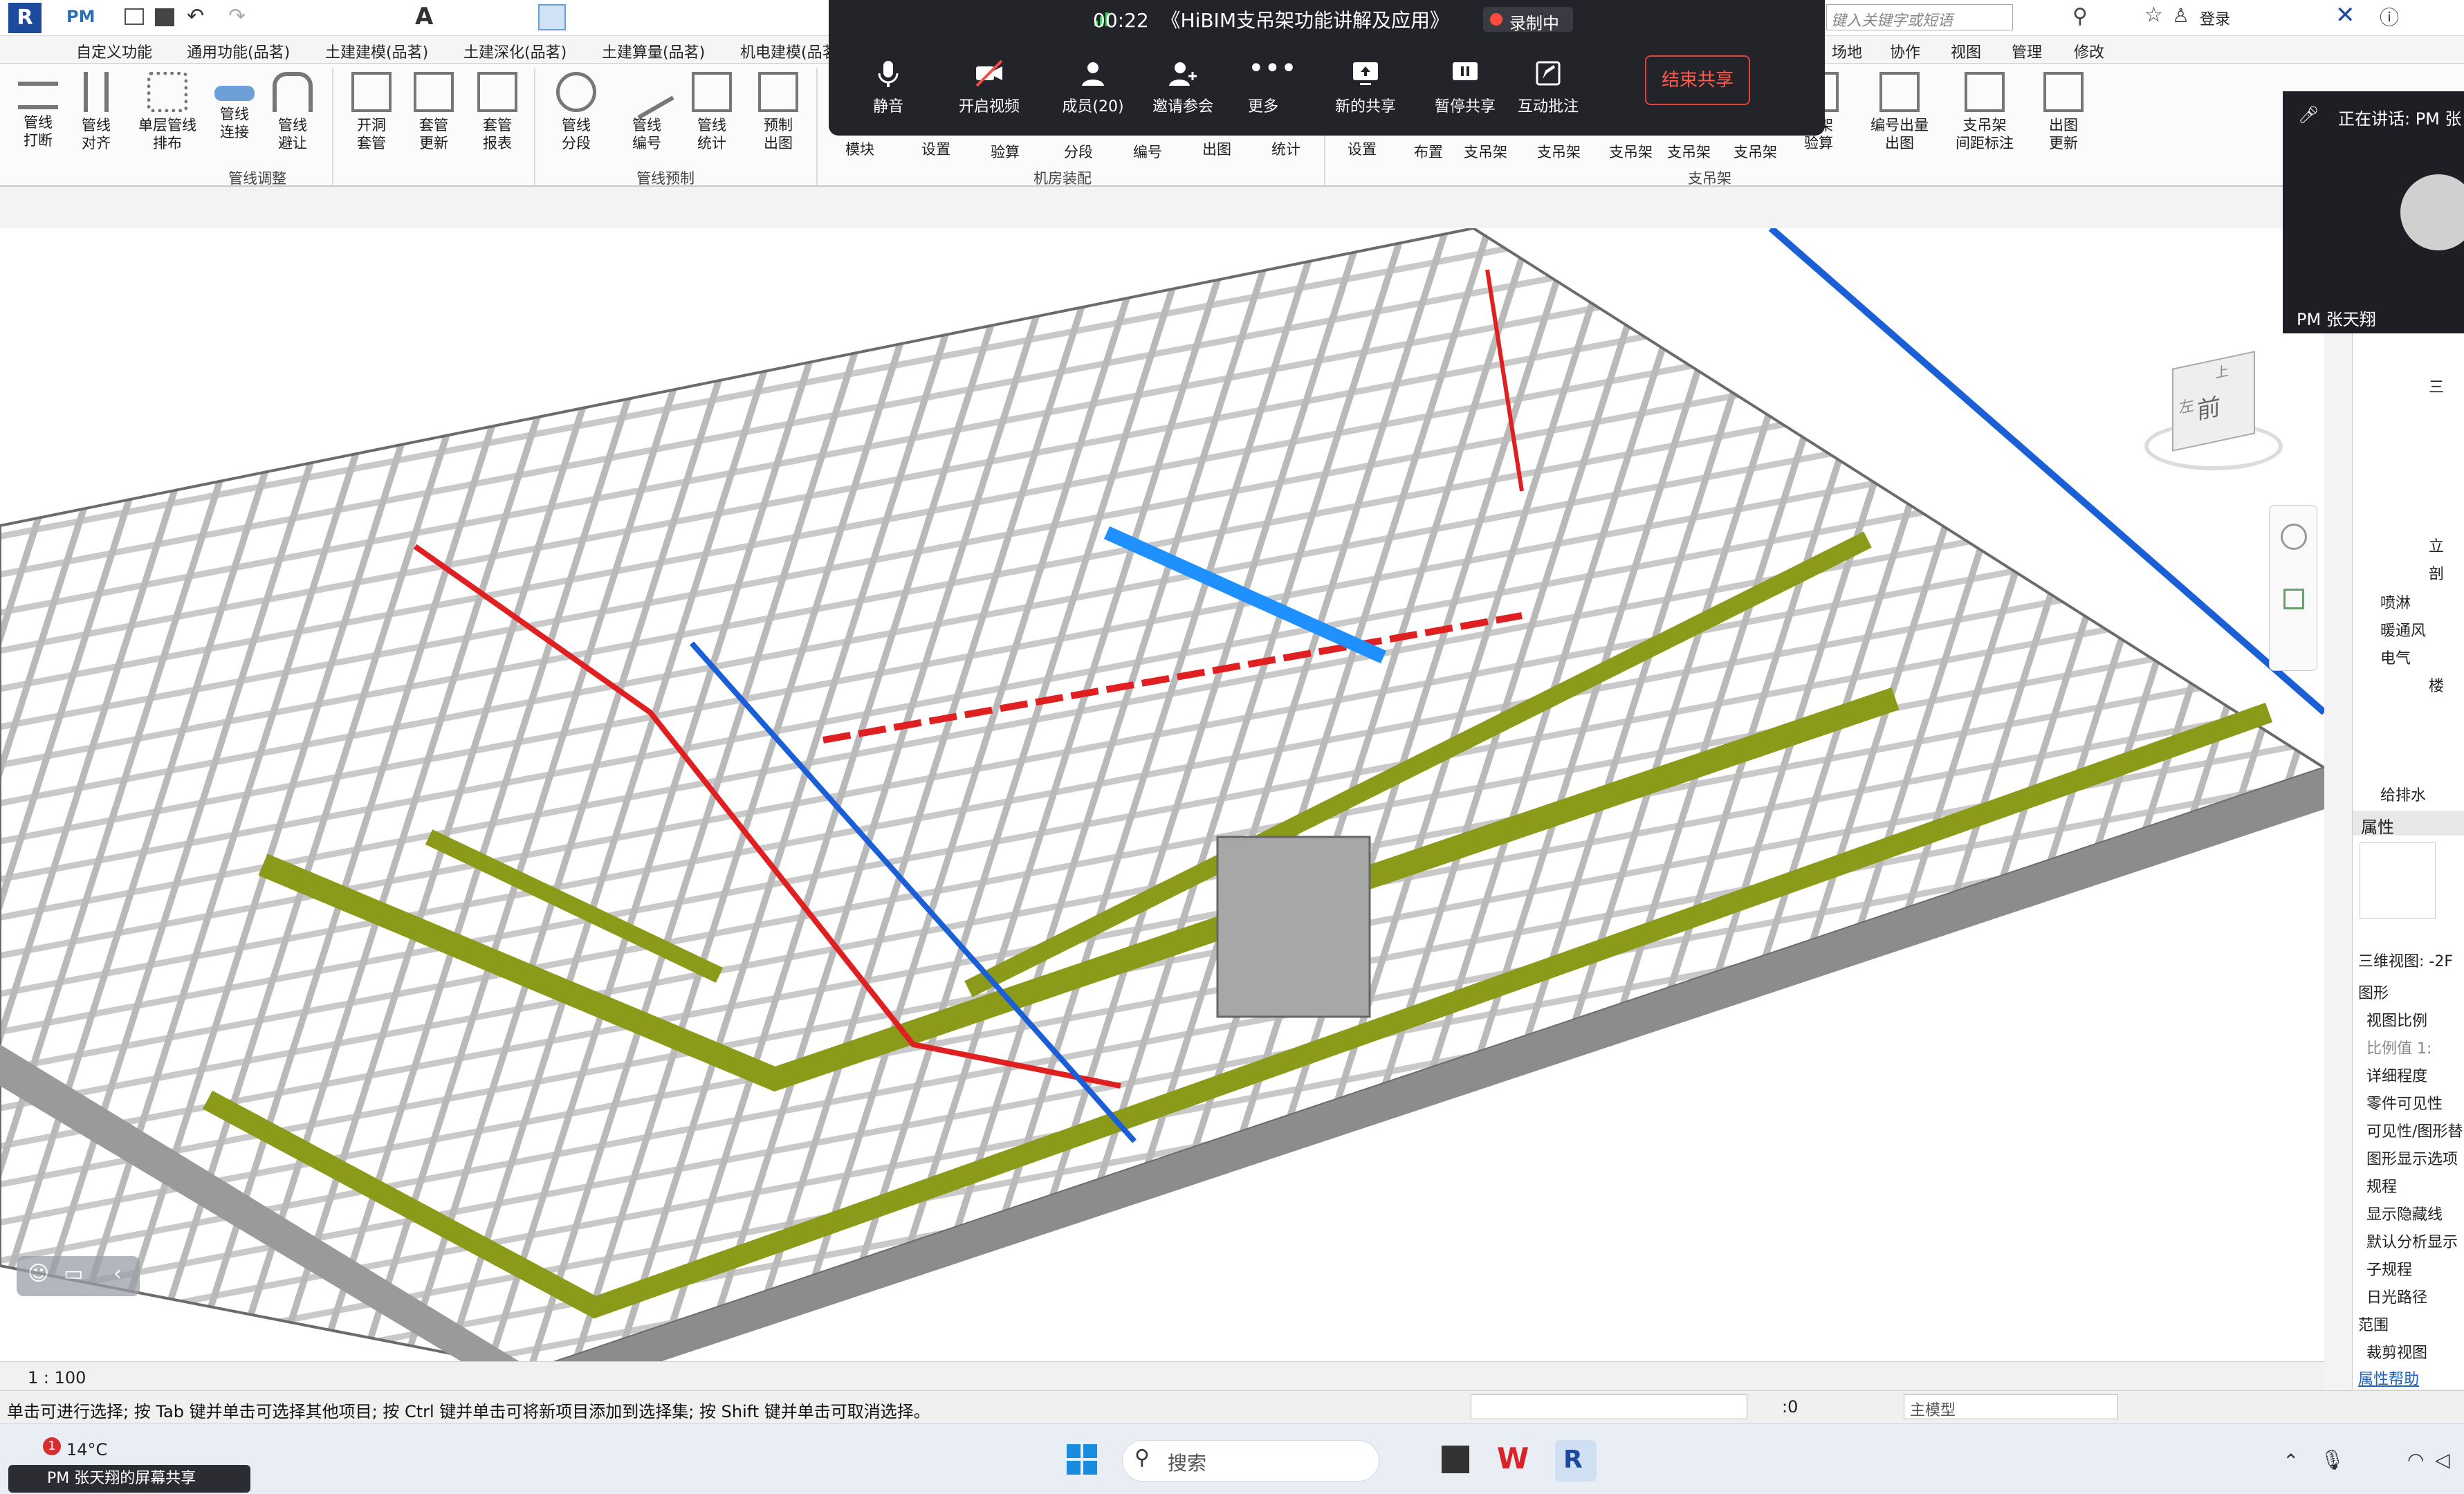 This screenshot has width=2464, height=1494. Describe the element at coordinates (38, 117) in the screenshot. I see `pipe-break-button: 管线 打断` at that location.